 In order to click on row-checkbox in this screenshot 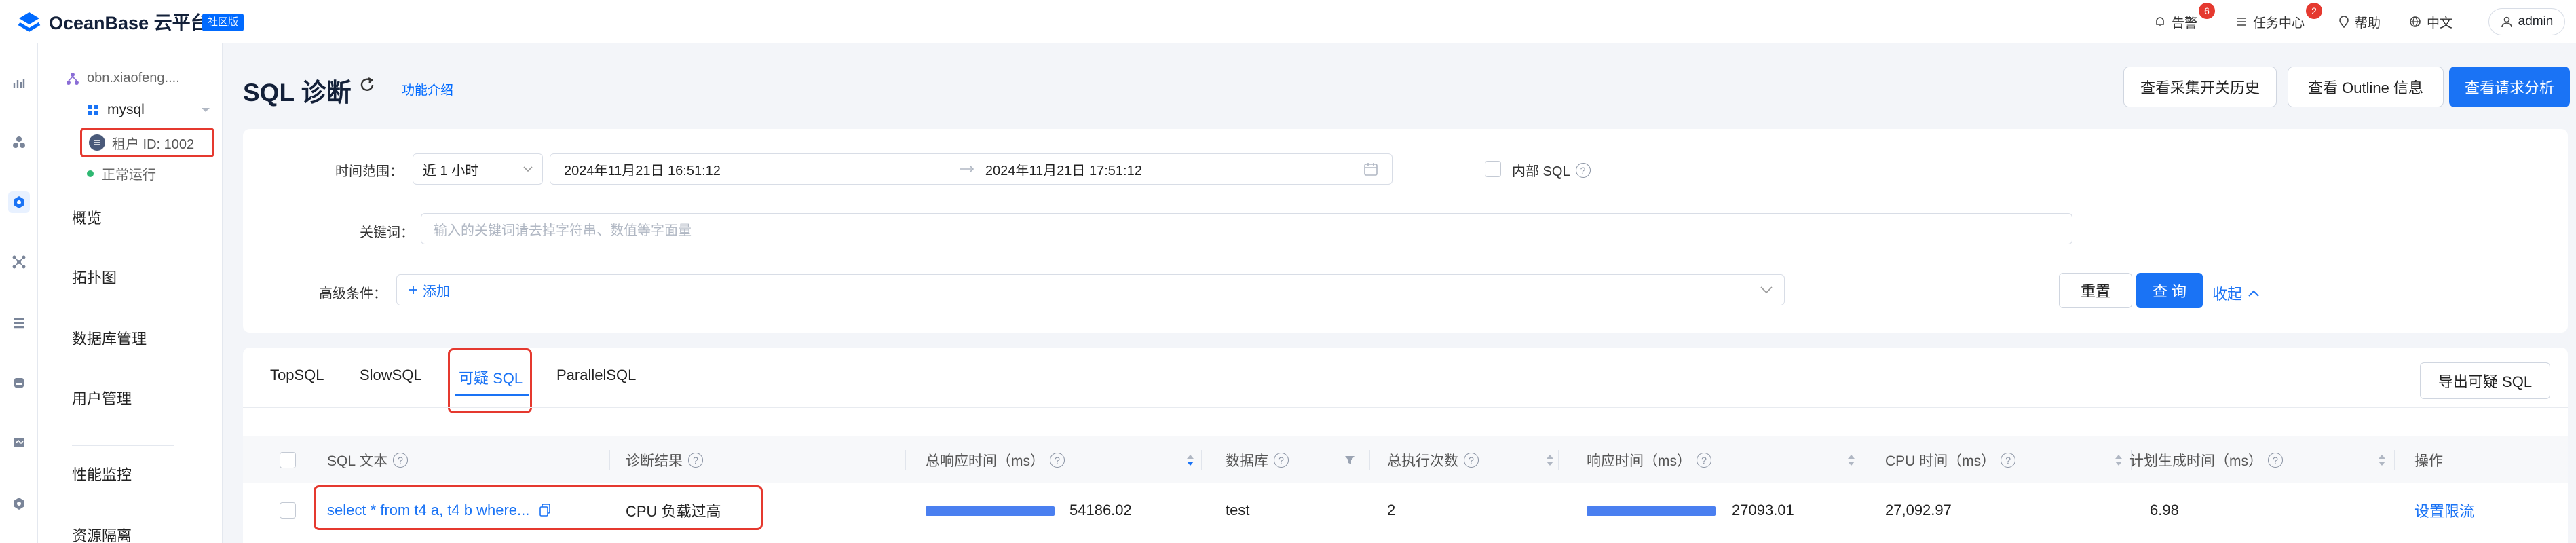, I will do `click(288, 510)`.